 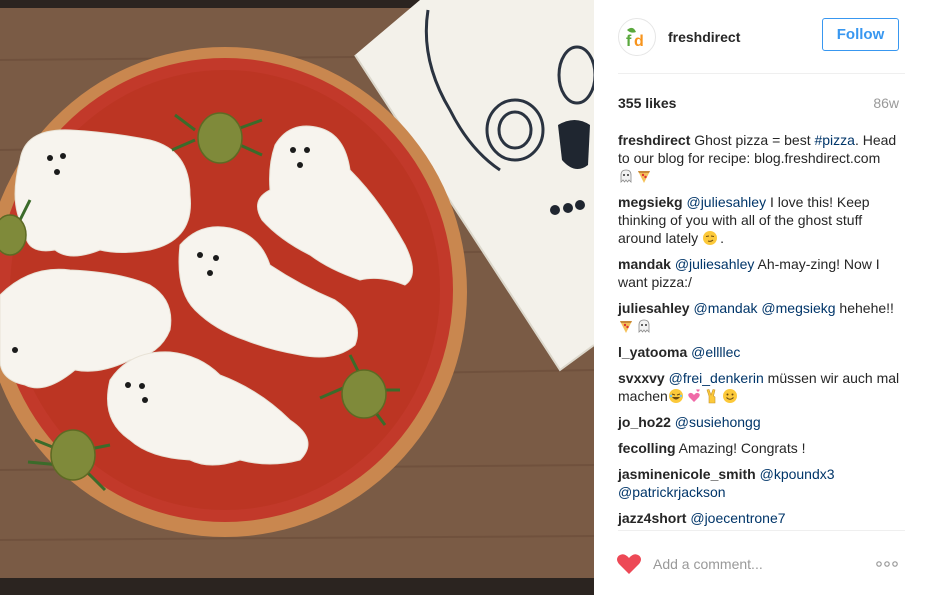 What do you see at coordinates (752, 140) in the screenshot?
I see `caption-text: Ghost pizza = best` at bounding box center [752, 140].